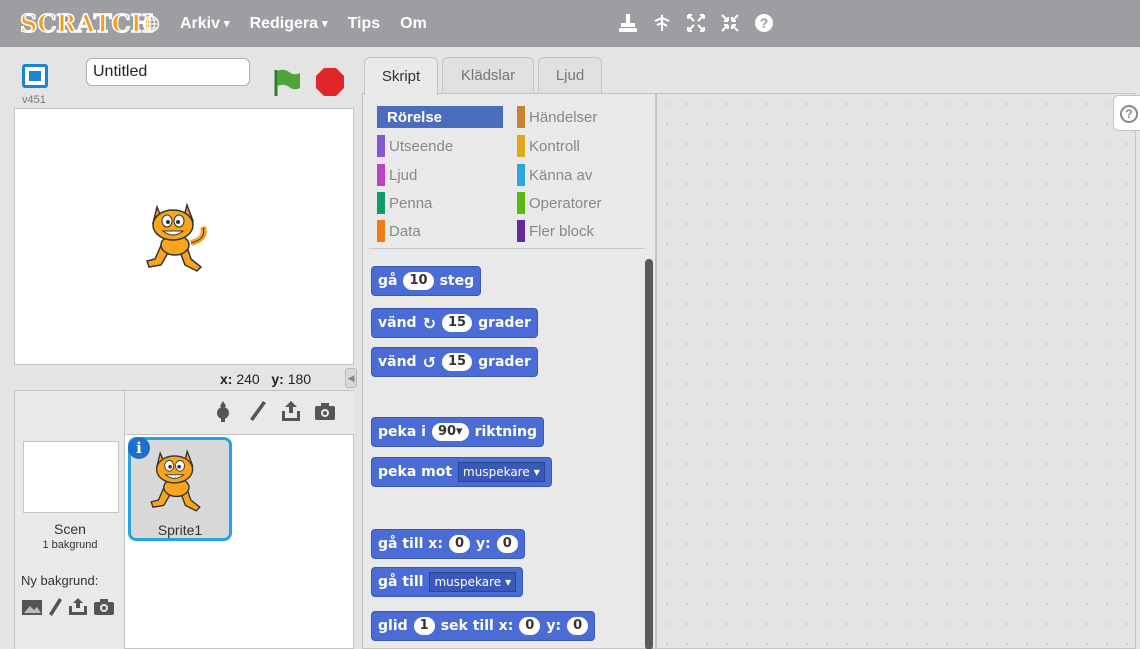 This screenshot has width=1140, height=649. What do you see at coordinates (580, 203) in the screenshot?
I see `category-operatorer: Operatorer` at bounding box center [580, 203].